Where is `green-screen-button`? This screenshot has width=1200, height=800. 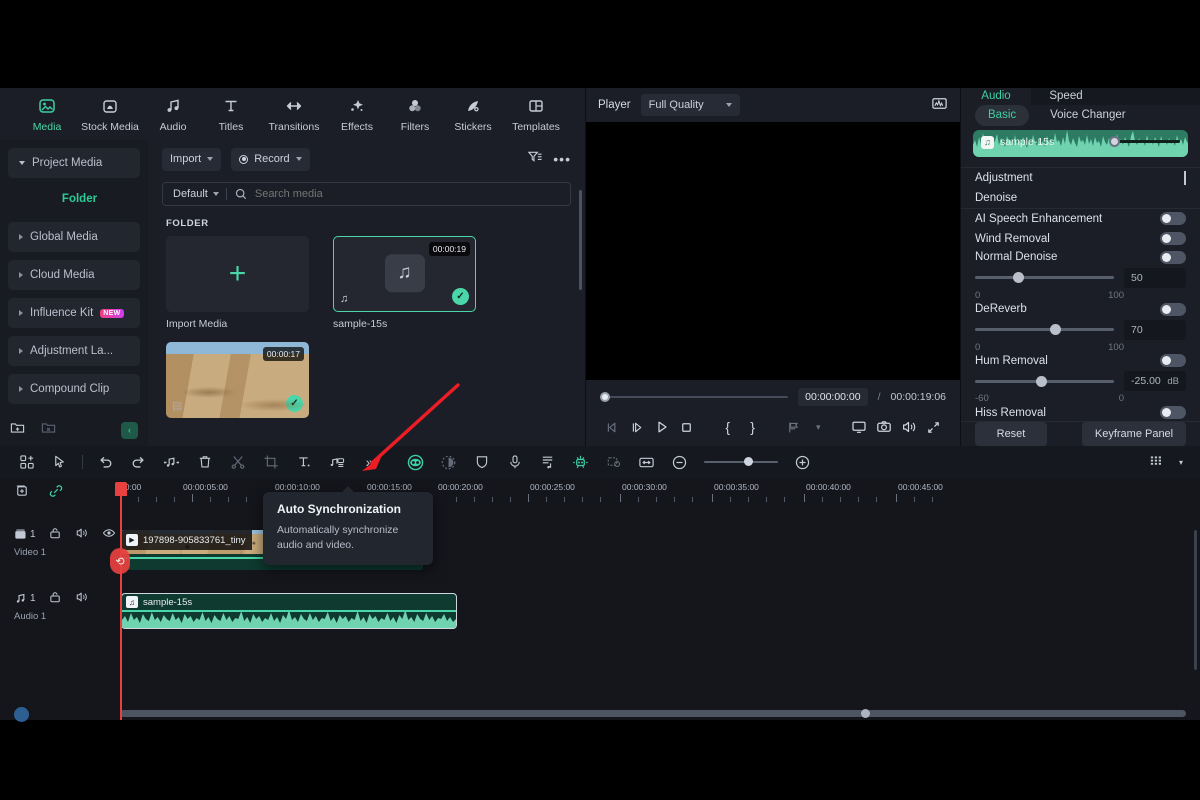
green-screen-button is located at coordinates (415, 462).